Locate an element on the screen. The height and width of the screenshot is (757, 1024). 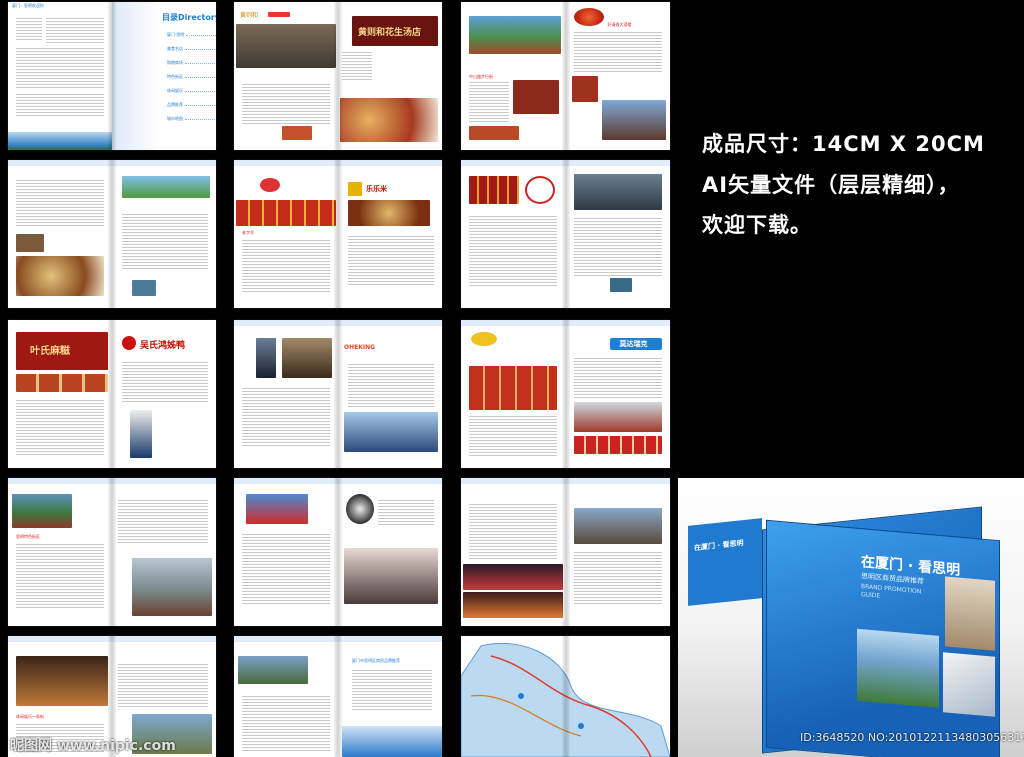
page-welcome: 厦门 · 思明欢迎你 is located at coordinates (60, 76).